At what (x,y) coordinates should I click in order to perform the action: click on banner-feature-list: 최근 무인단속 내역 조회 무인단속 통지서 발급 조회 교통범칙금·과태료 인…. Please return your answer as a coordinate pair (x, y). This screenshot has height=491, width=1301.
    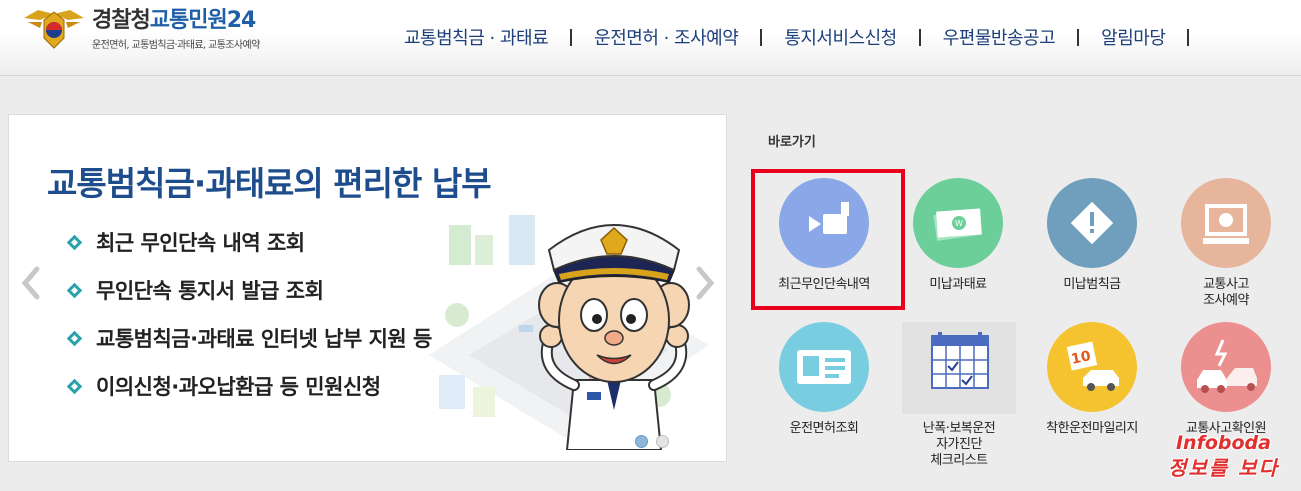
    Looking at the image, I should click on (249, 314).